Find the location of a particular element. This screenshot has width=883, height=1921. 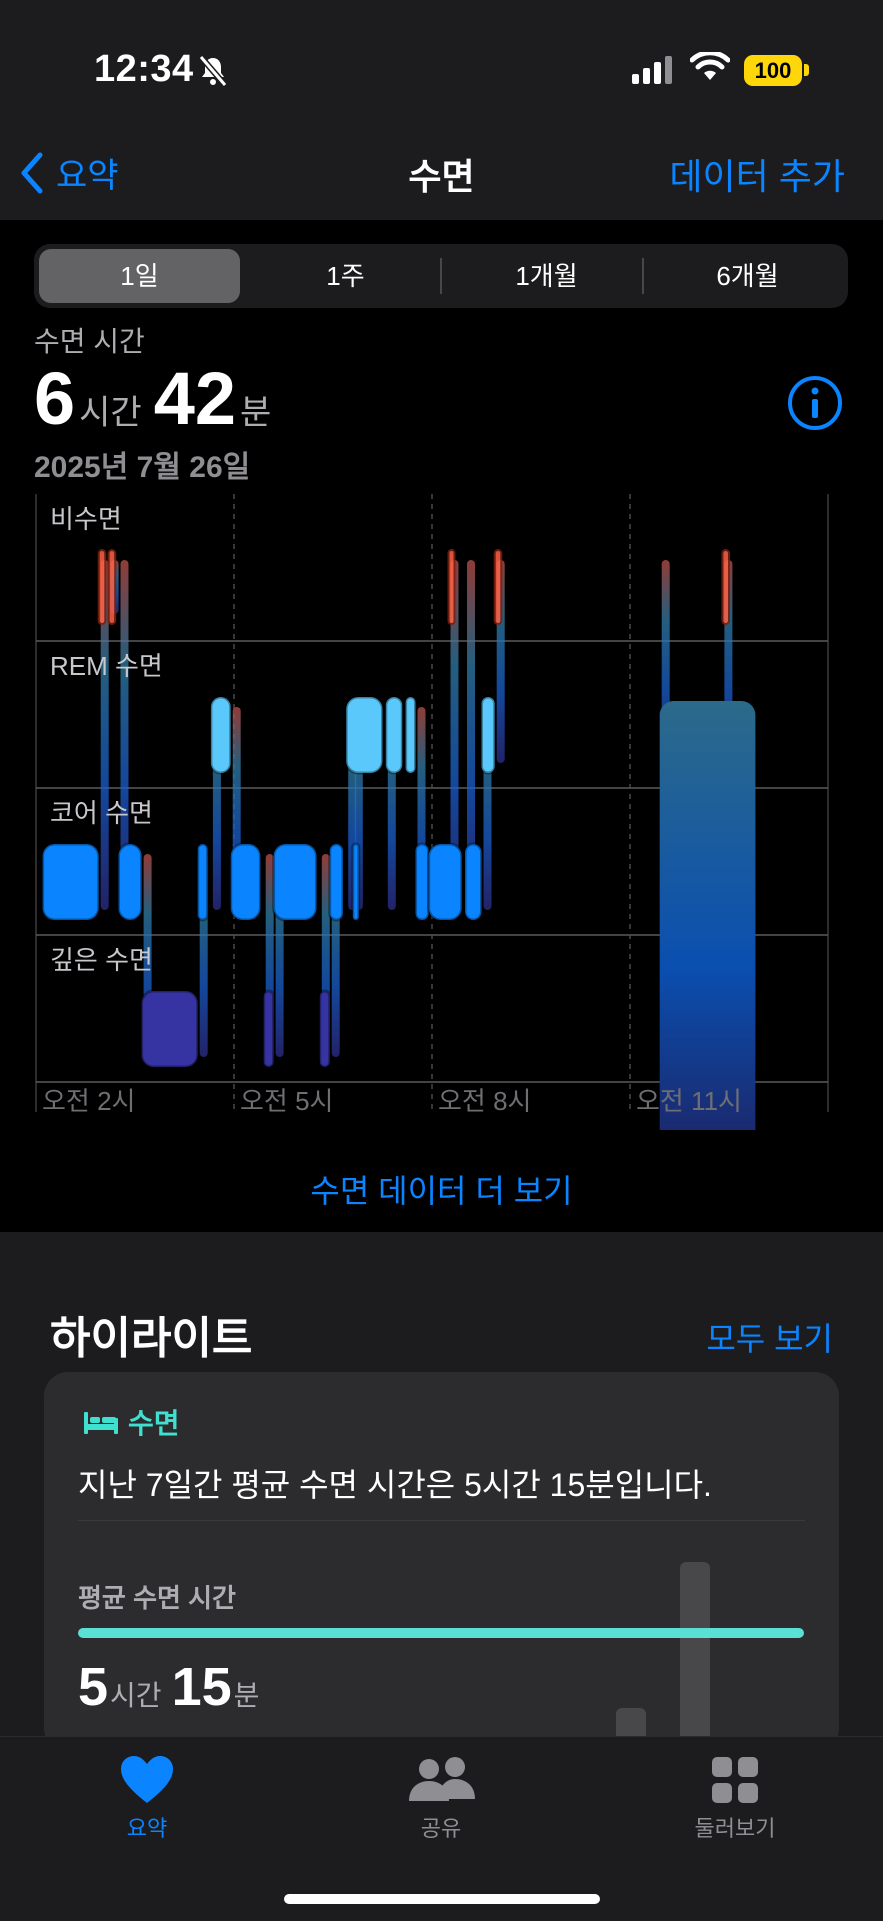

average-sleep-bar is located at coordinates (441, 1633).